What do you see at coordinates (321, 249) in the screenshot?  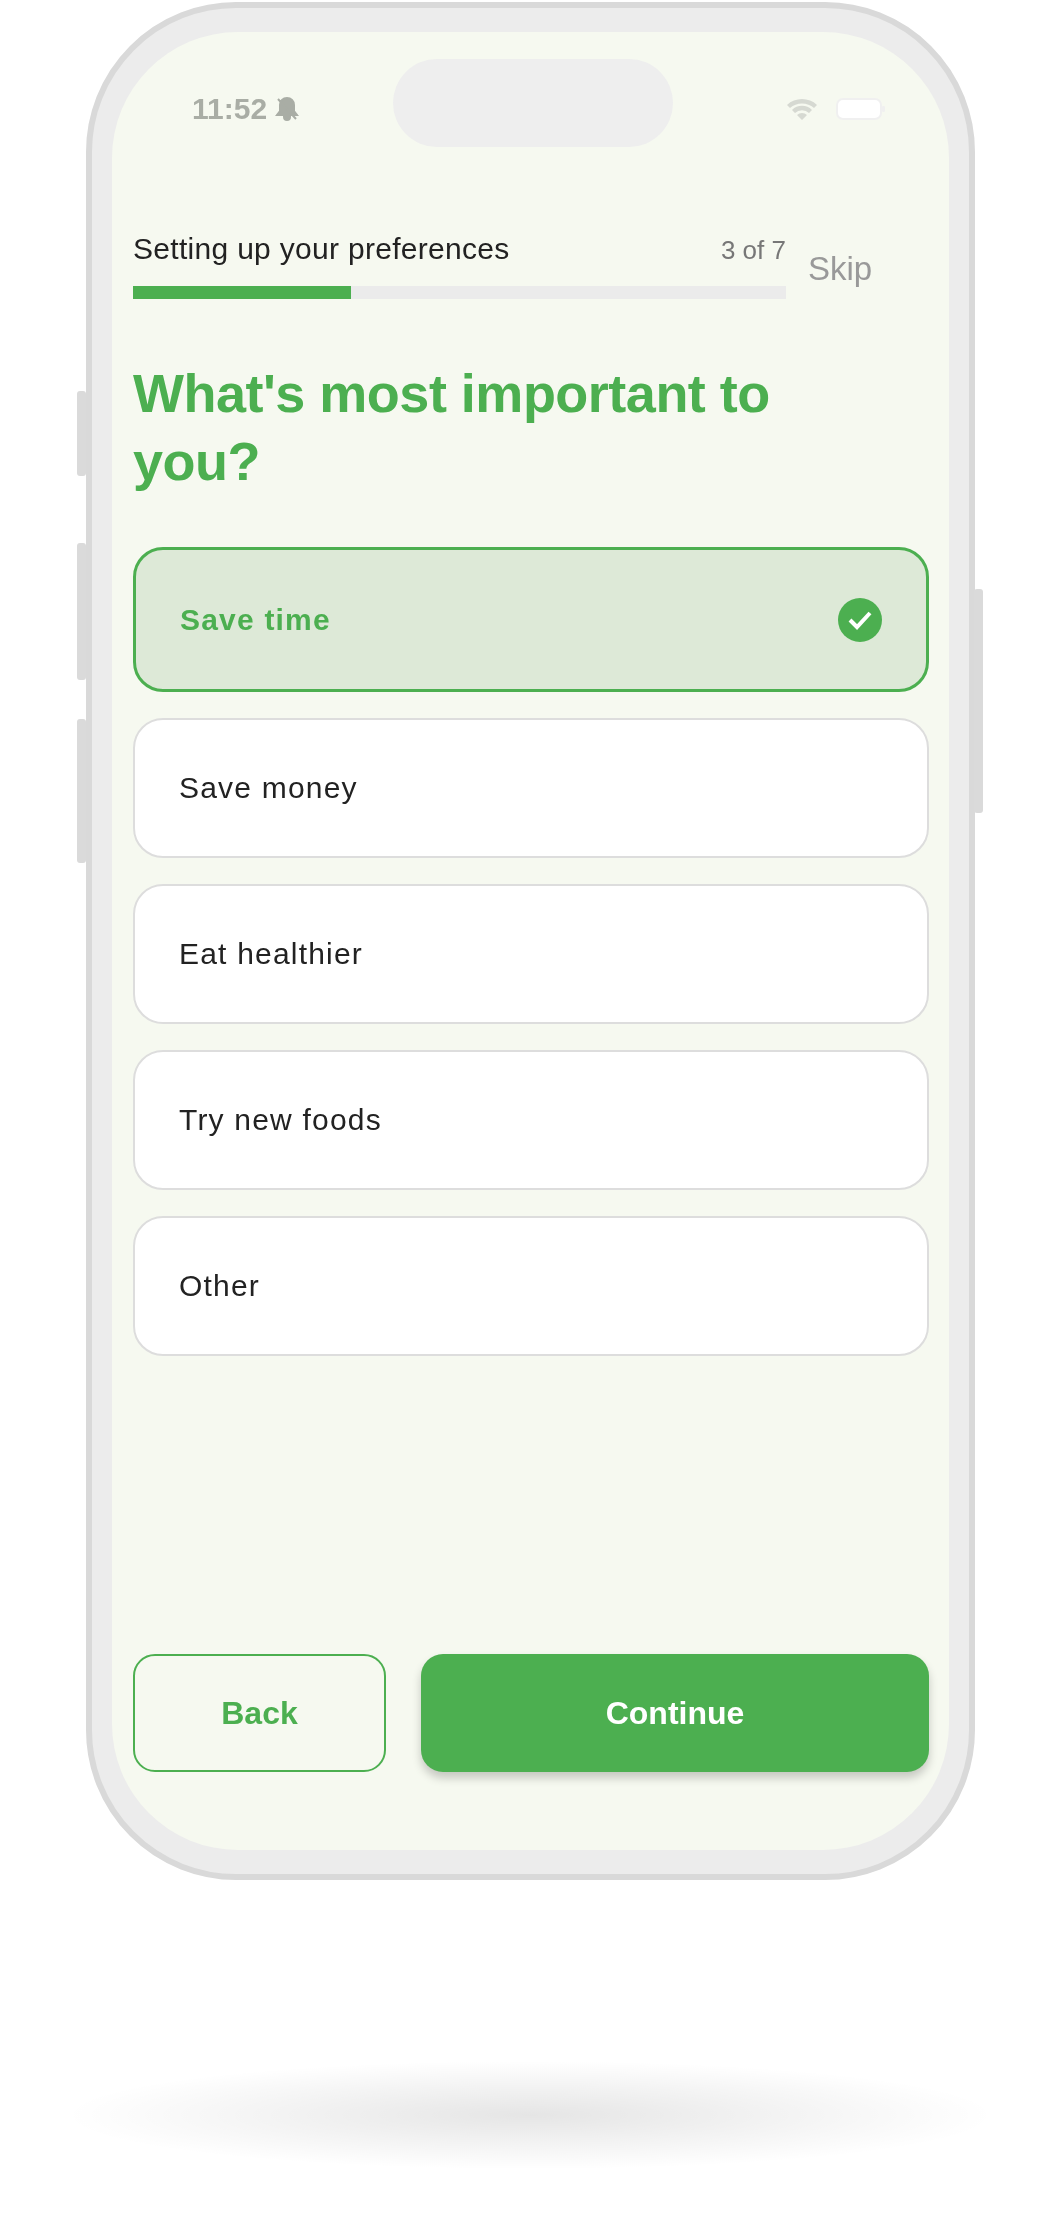 I see `onboarding-title: Setting up your preferences` at bounding box center [321, 249].